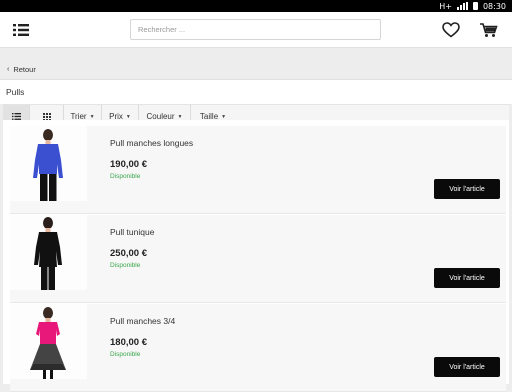 The height and width of the screenshot is (392, 512). I want to click on back-label: Retour, so click(24, 69).